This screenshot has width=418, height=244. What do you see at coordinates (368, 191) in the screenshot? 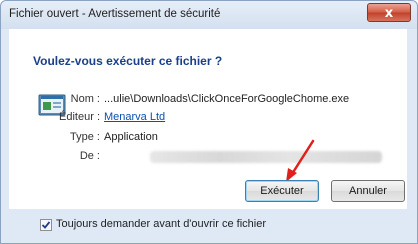
I see `cancel-button: Annuler` at bounding box center [368, 191].